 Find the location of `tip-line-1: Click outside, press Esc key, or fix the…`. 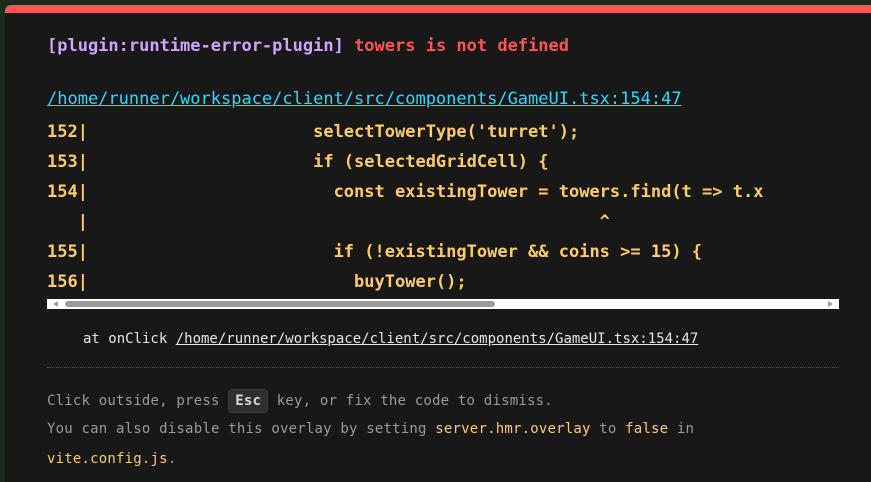

tip-line-1: Click outside, press Esc key, or fix the… is located at coordinates (300, 401).